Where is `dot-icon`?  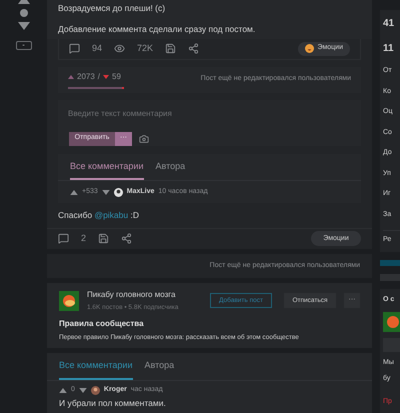
dot-icon is located at coordinates (24, 13).